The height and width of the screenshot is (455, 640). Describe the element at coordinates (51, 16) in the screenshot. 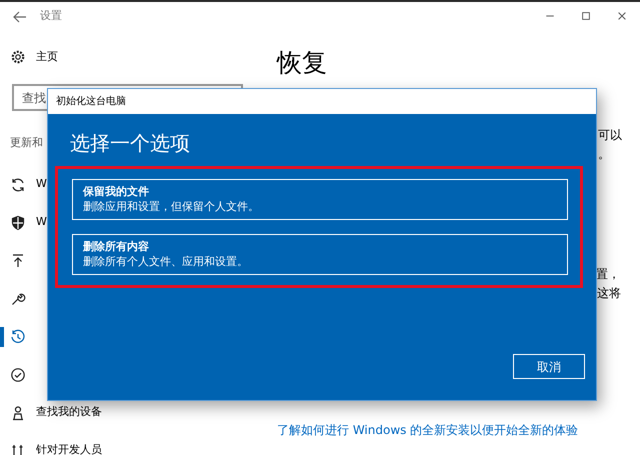

I see `window-title: 设置` at that location.